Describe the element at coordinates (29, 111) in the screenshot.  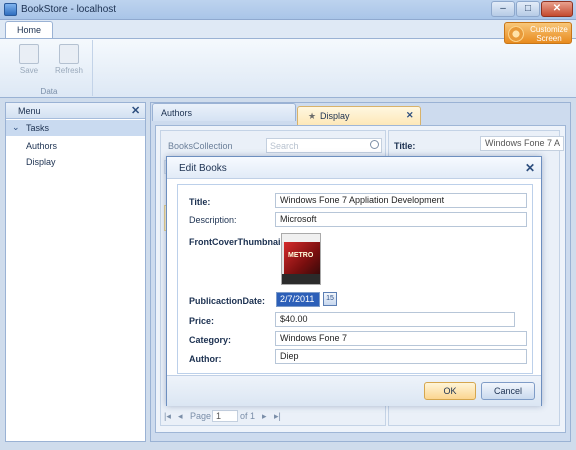
I see `menu-title: Menu` at that location.